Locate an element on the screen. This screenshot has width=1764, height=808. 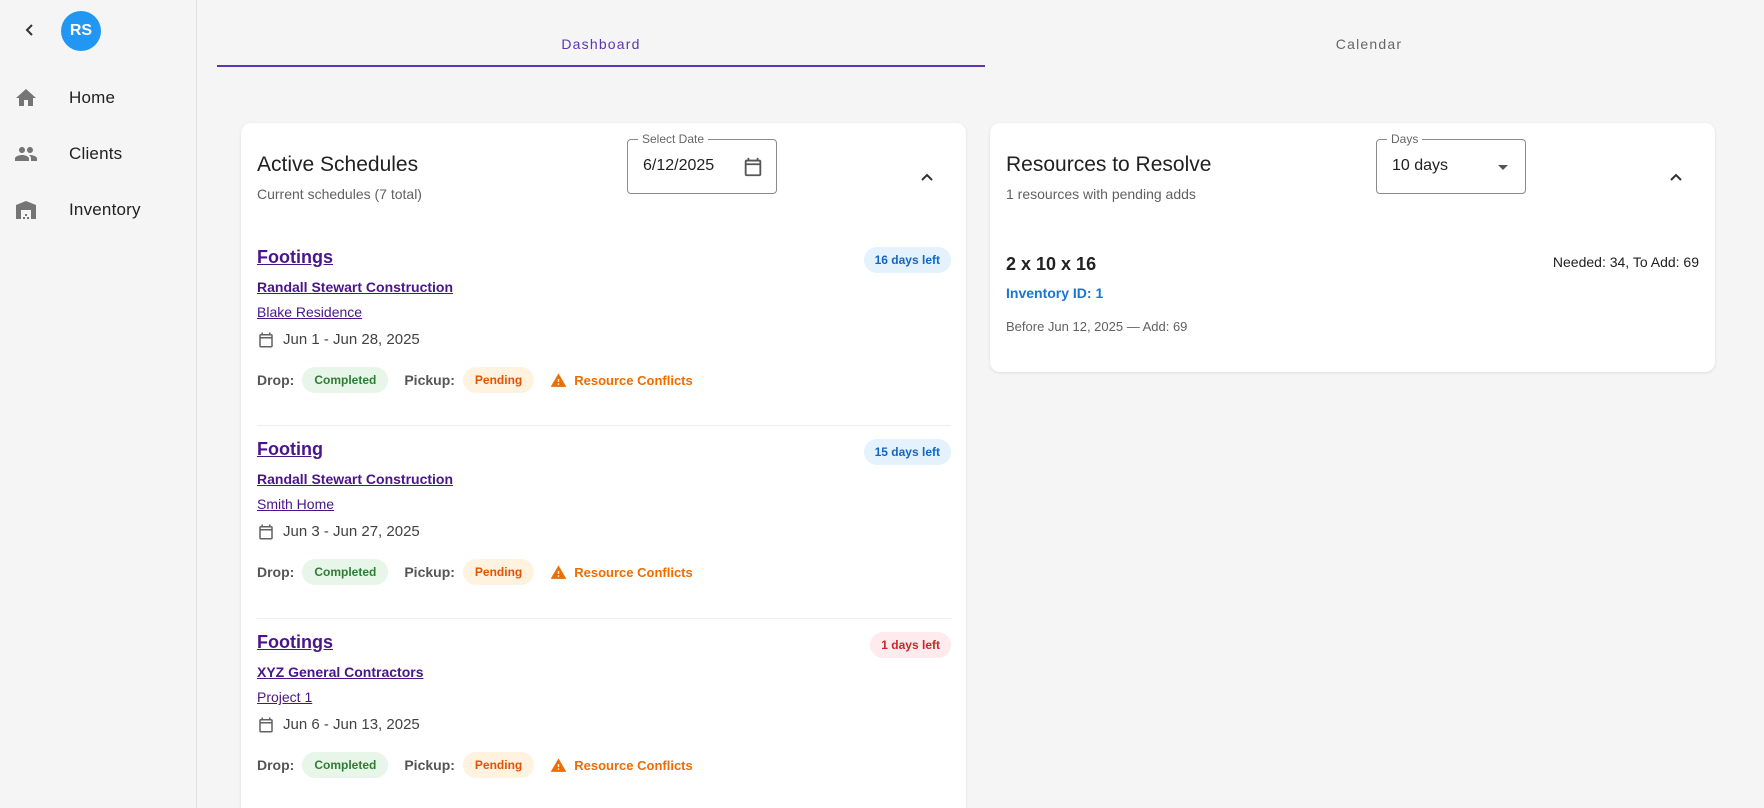
sidebar-item-label: Inventory is located at coordinates (105, 209).